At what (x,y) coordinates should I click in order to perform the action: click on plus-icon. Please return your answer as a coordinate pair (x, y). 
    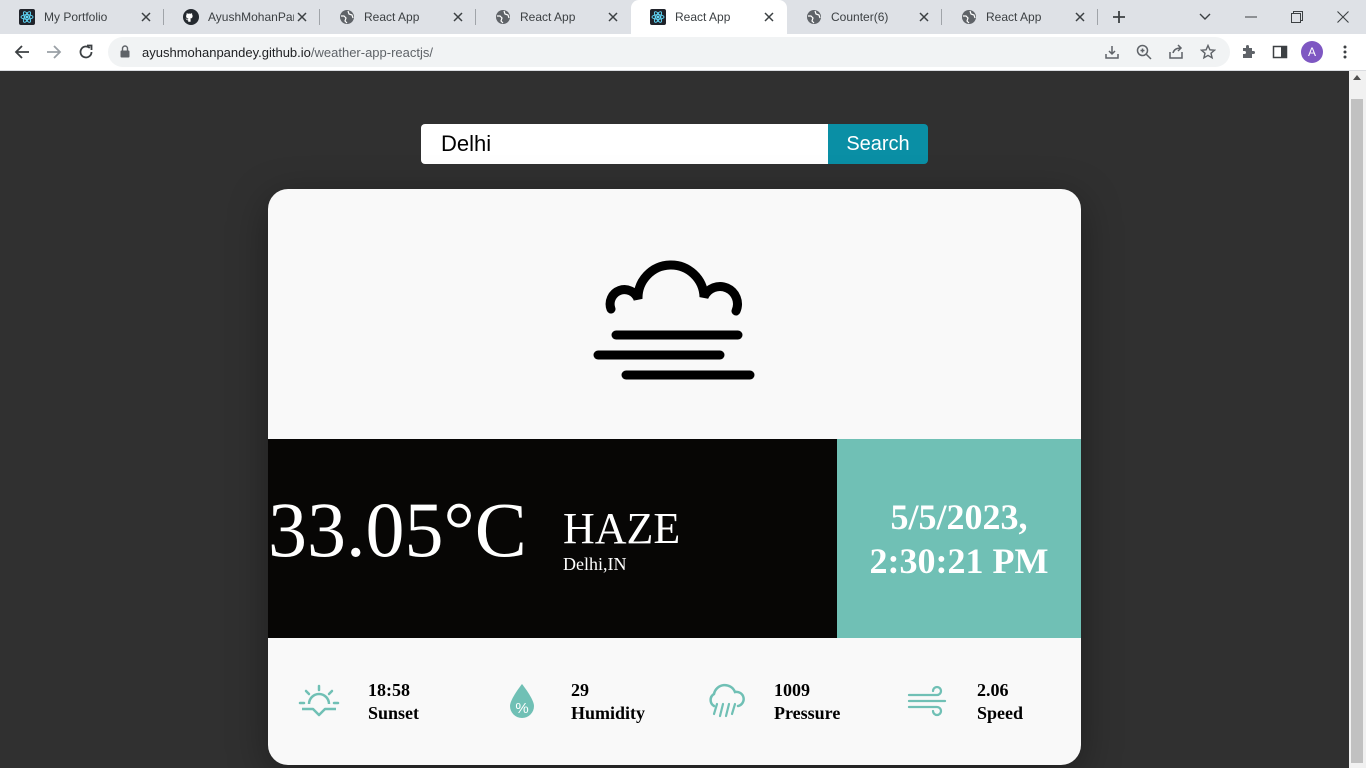
    Looking at the image, I should click on (1119, 17).